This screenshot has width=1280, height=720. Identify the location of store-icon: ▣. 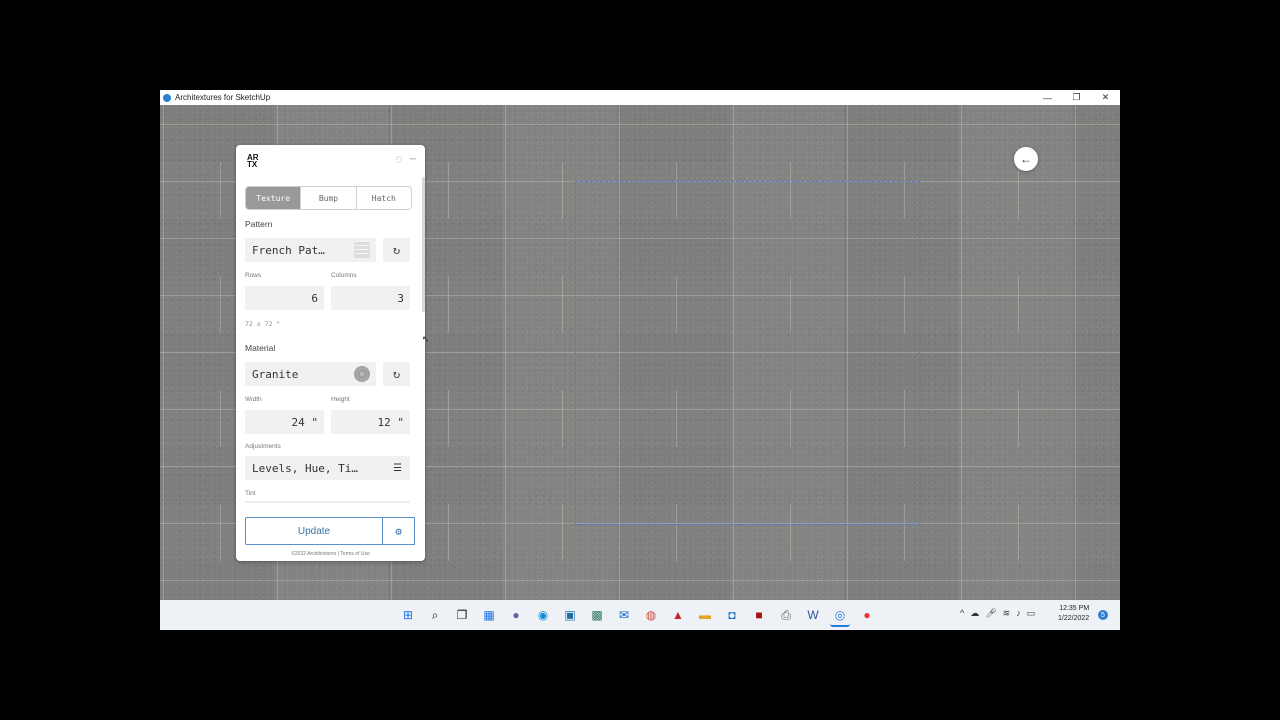
(570, 615).